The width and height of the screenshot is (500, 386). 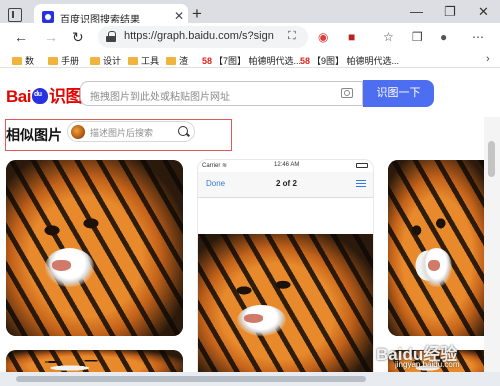 What do you see at coordinates (488, 59) in the screenshot?
I see `bookmarks-more-icon: ›` at bounding box center [488, 59].